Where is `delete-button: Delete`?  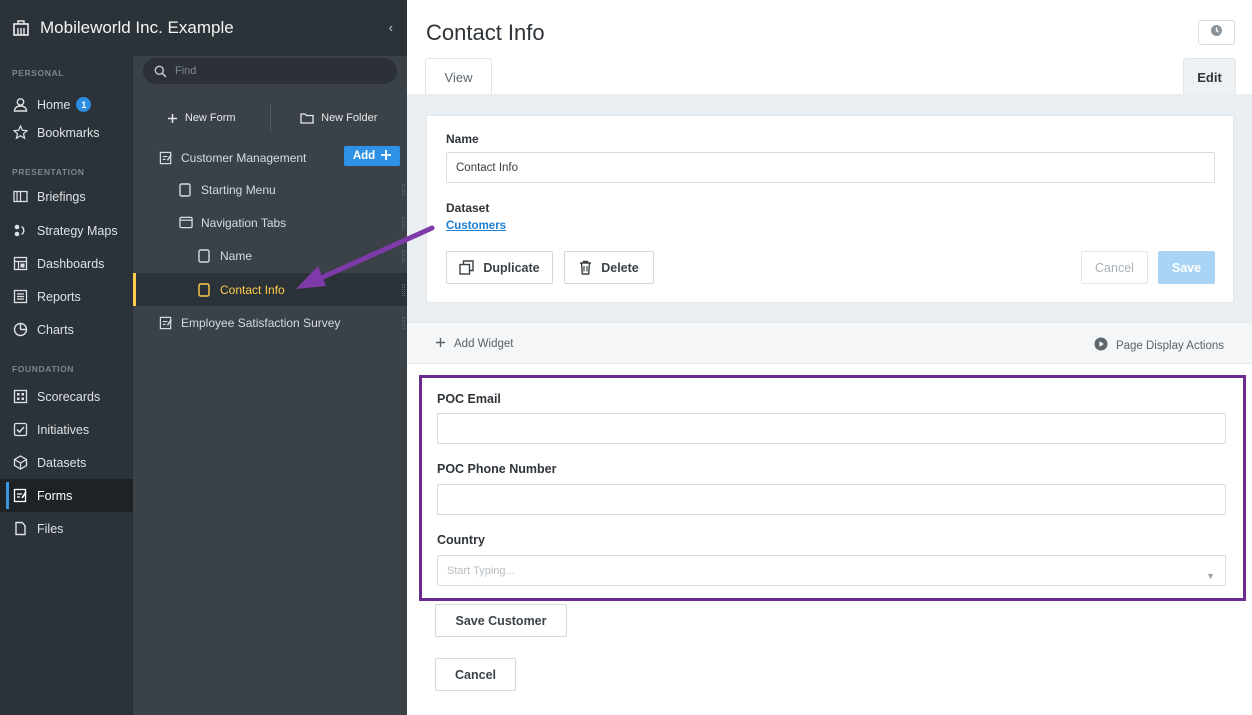 delete-button: Delete is located at coordinates (609, 267).